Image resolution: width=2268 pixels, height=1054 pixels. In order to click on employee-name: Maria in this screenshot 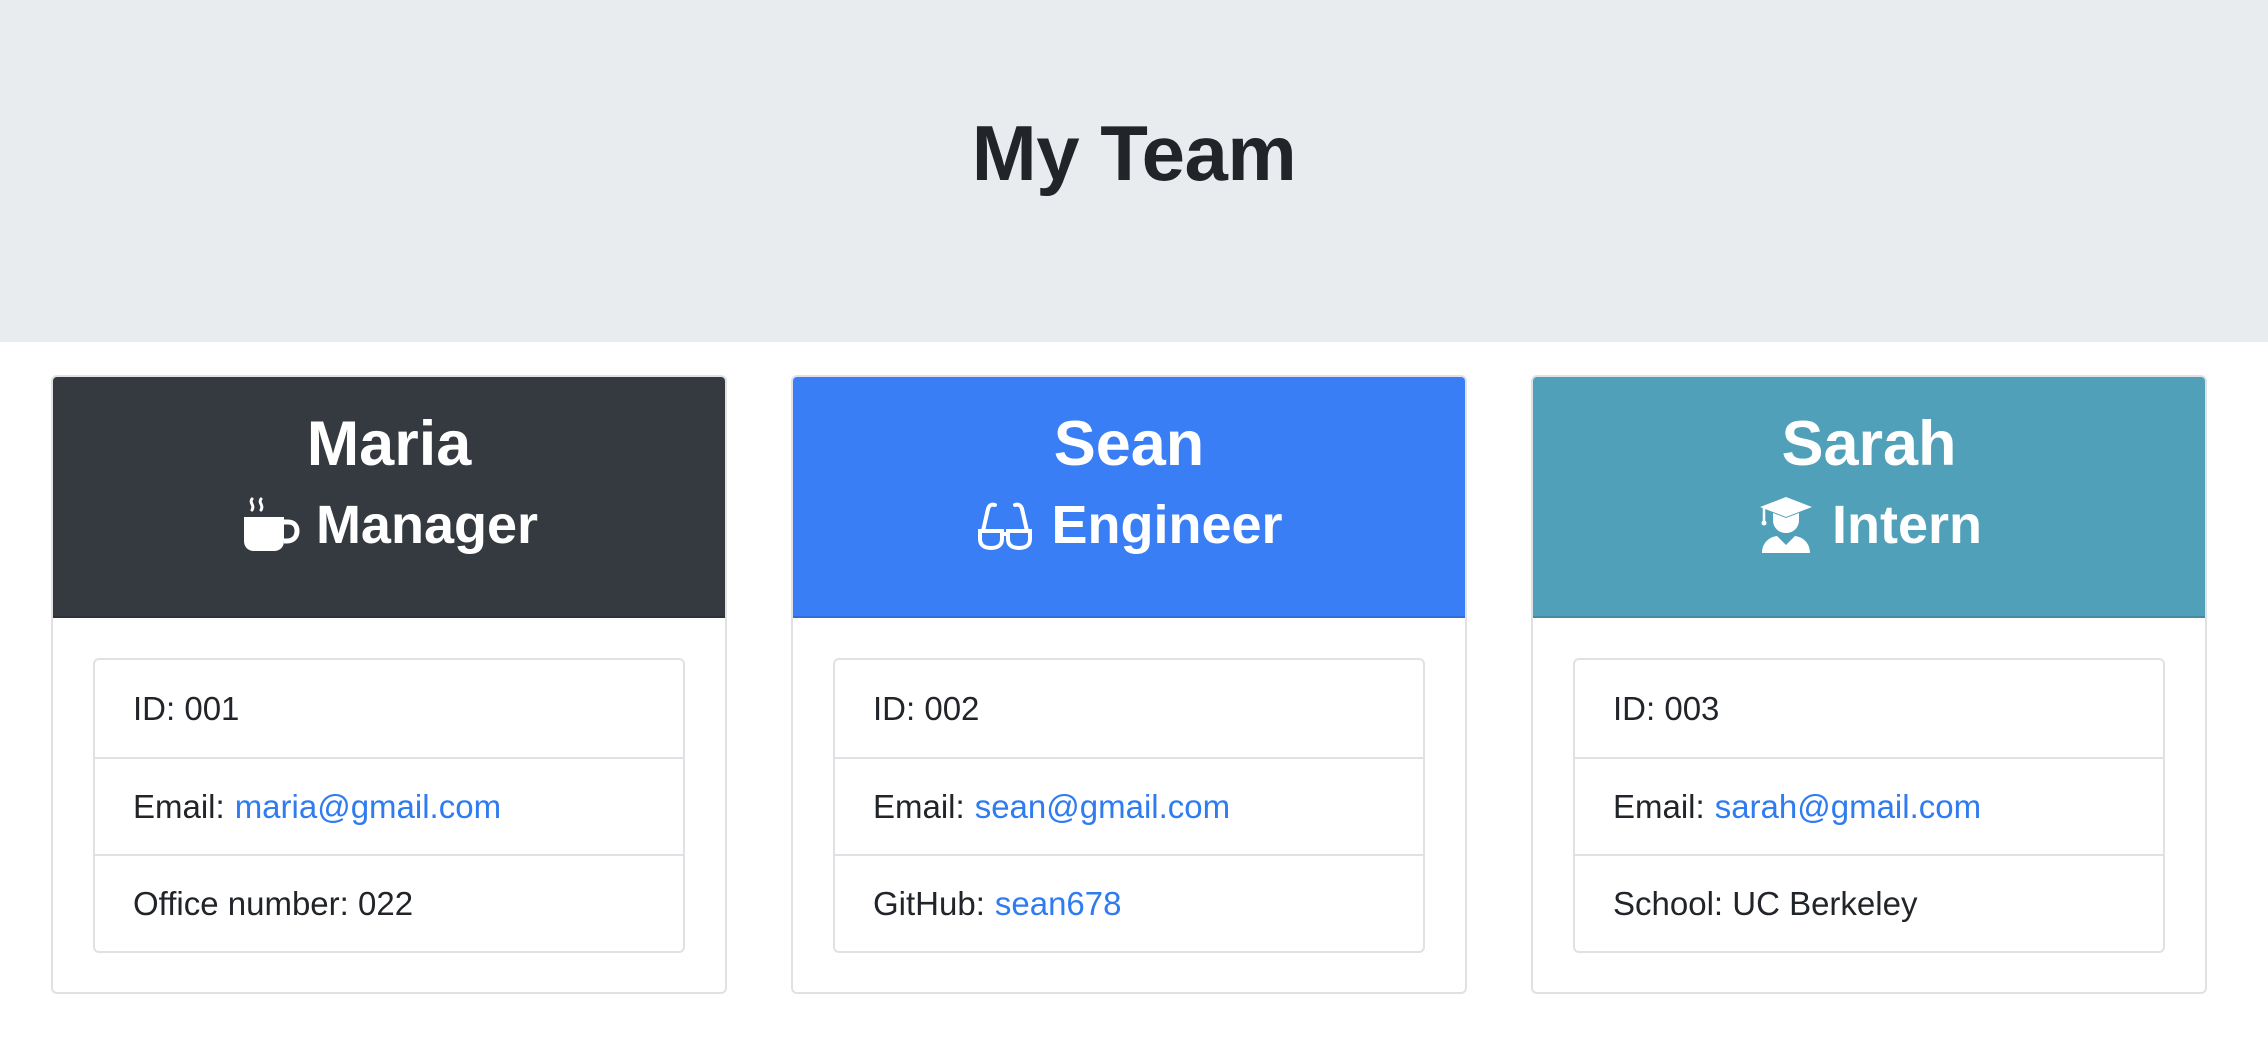, I will do `click(389, 444)`.